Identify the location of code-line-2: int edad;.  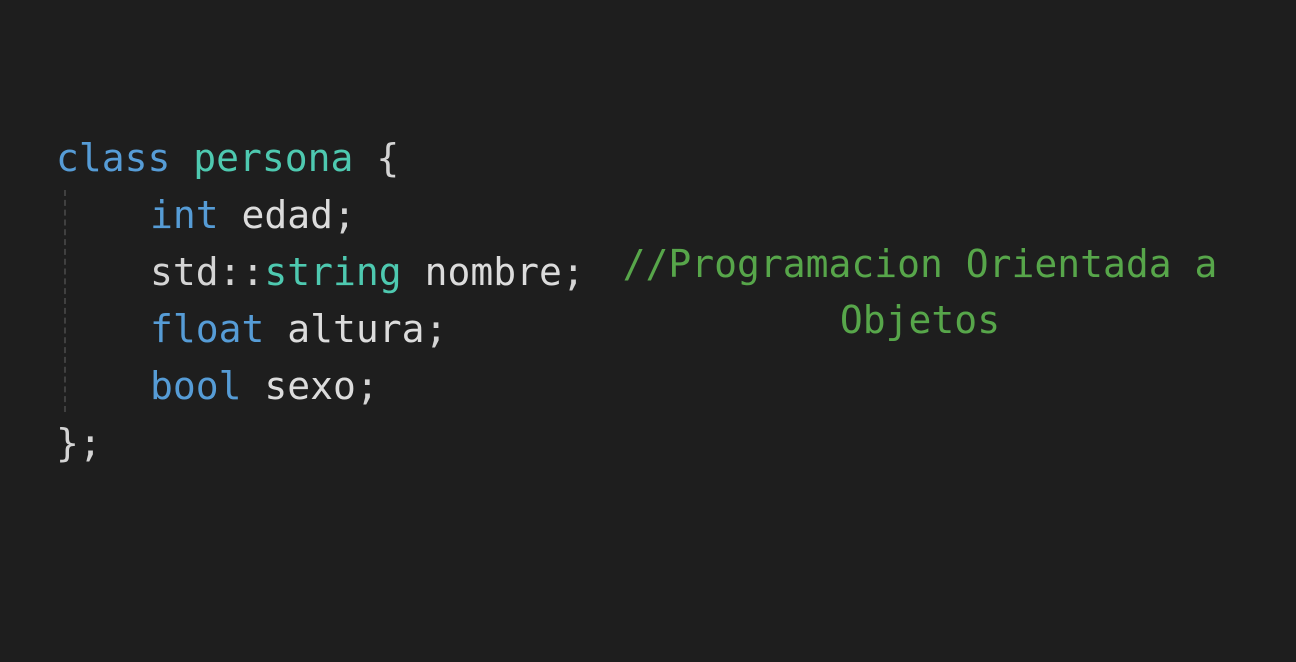
(206, 215).